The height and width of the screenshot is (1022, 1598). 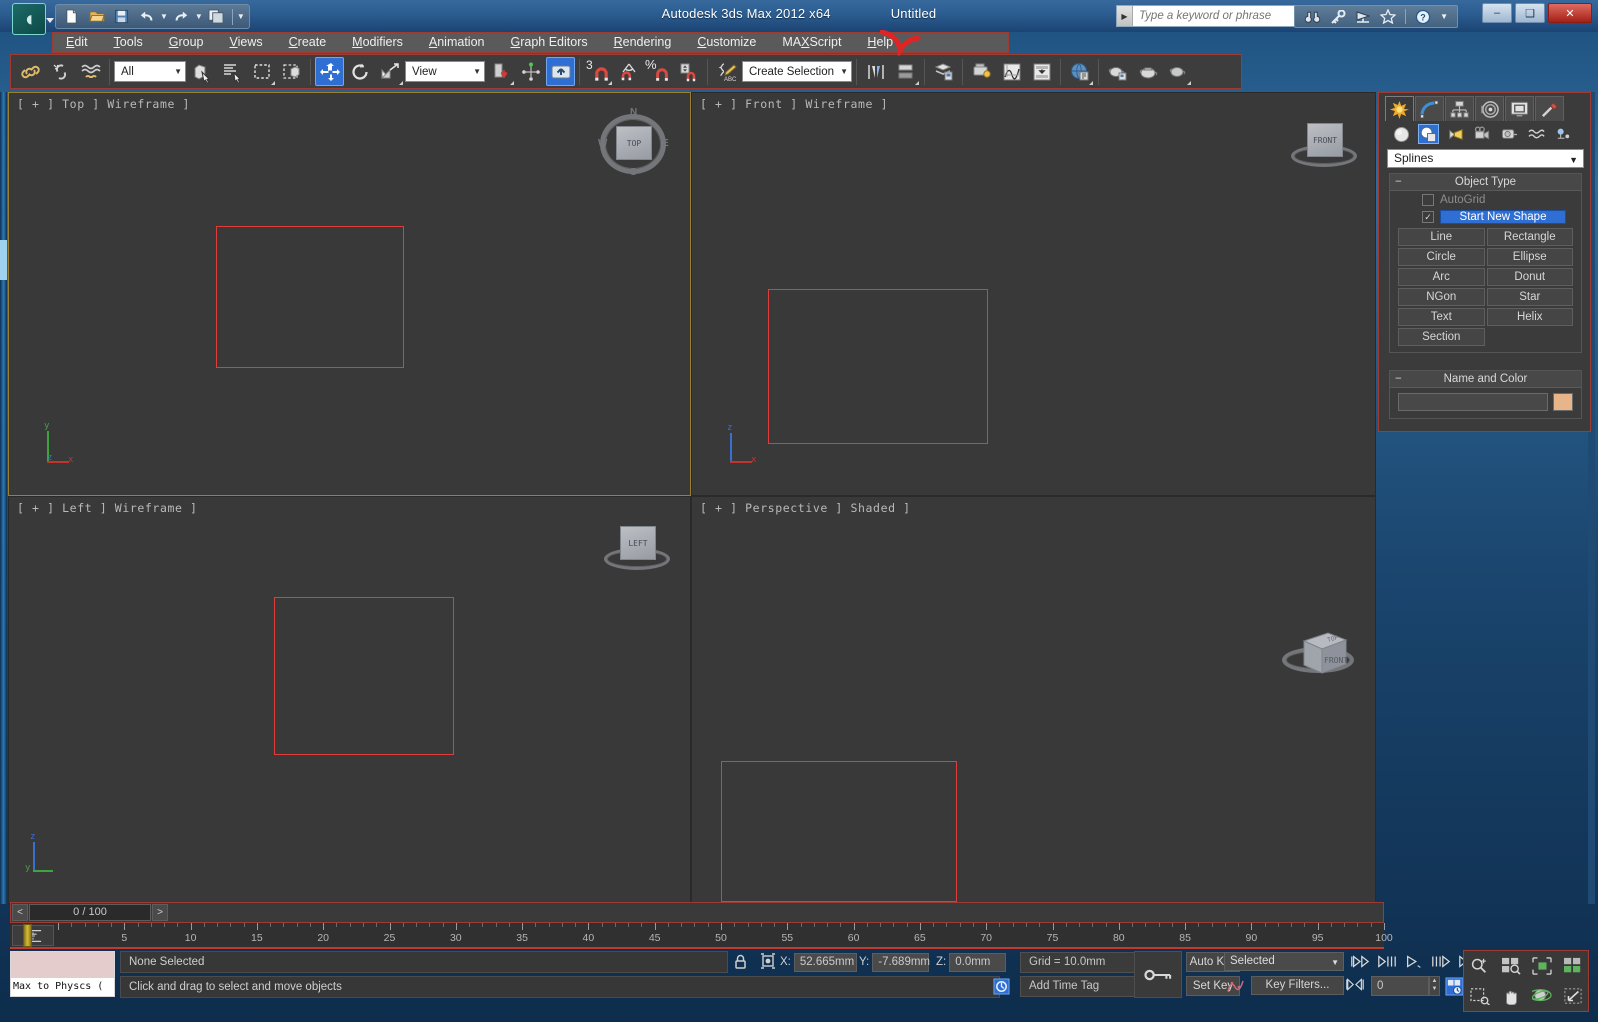 I want to click on menu-item-tools: Tools, so click(x=128, y=42).